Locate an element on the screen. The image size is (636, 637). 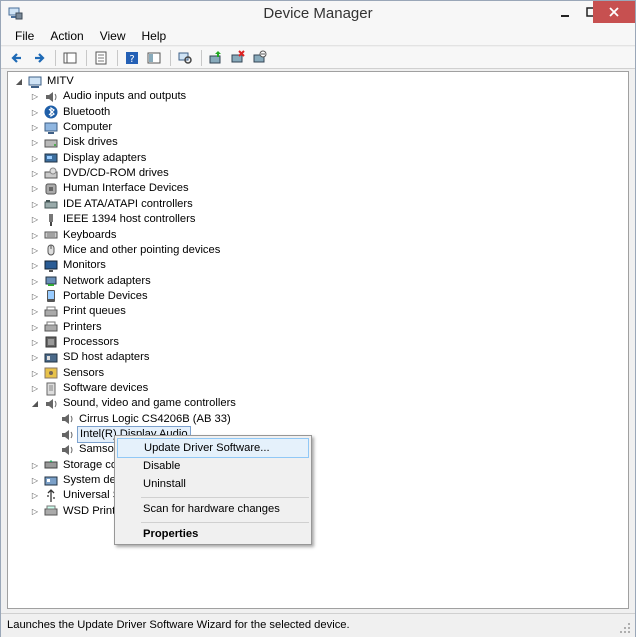
ctx-properties: Properties is located at coordinates (213, 534).